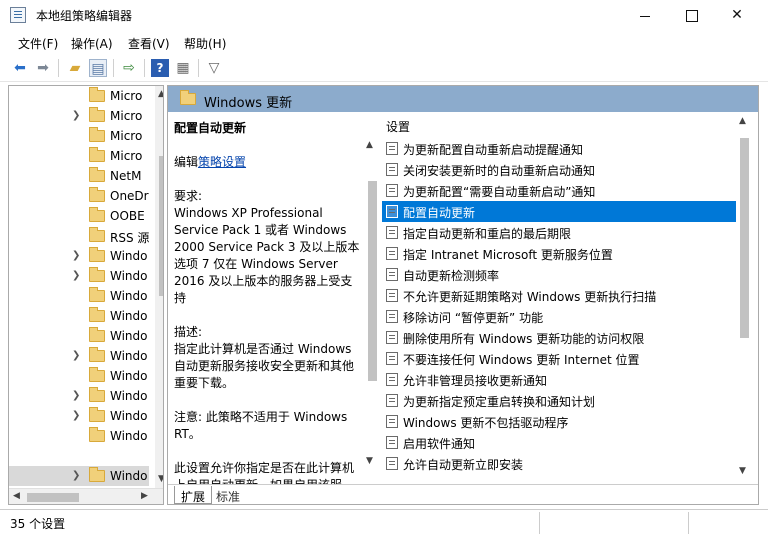 This screenshot has height=537, width=768. What do you see at coordinates (205, 43) in the screenshot?
I see `menu-help: 帮助(H)` at bounding box center [205, 43].